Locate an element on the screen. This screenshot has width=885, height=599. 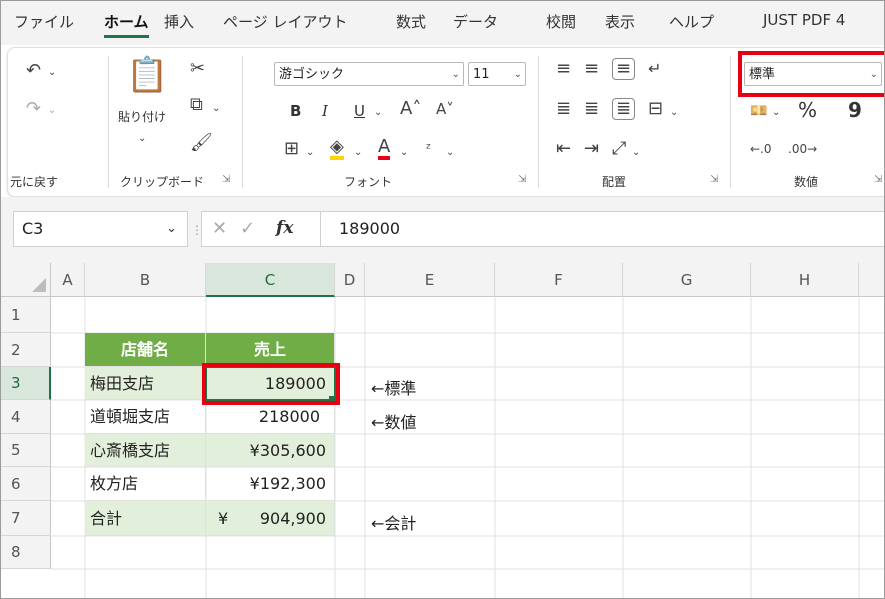
confirm-icon: ✓ is located at coordinates (247, 229).